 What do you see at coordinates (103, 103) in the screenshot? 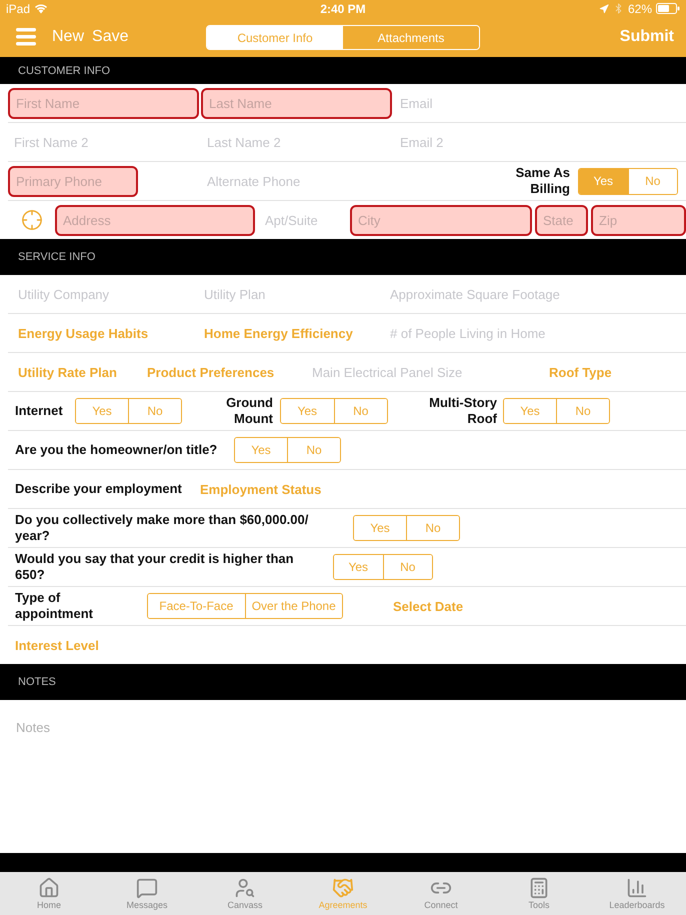
I see `input-field: First Name` at bounding box center [103, 103].